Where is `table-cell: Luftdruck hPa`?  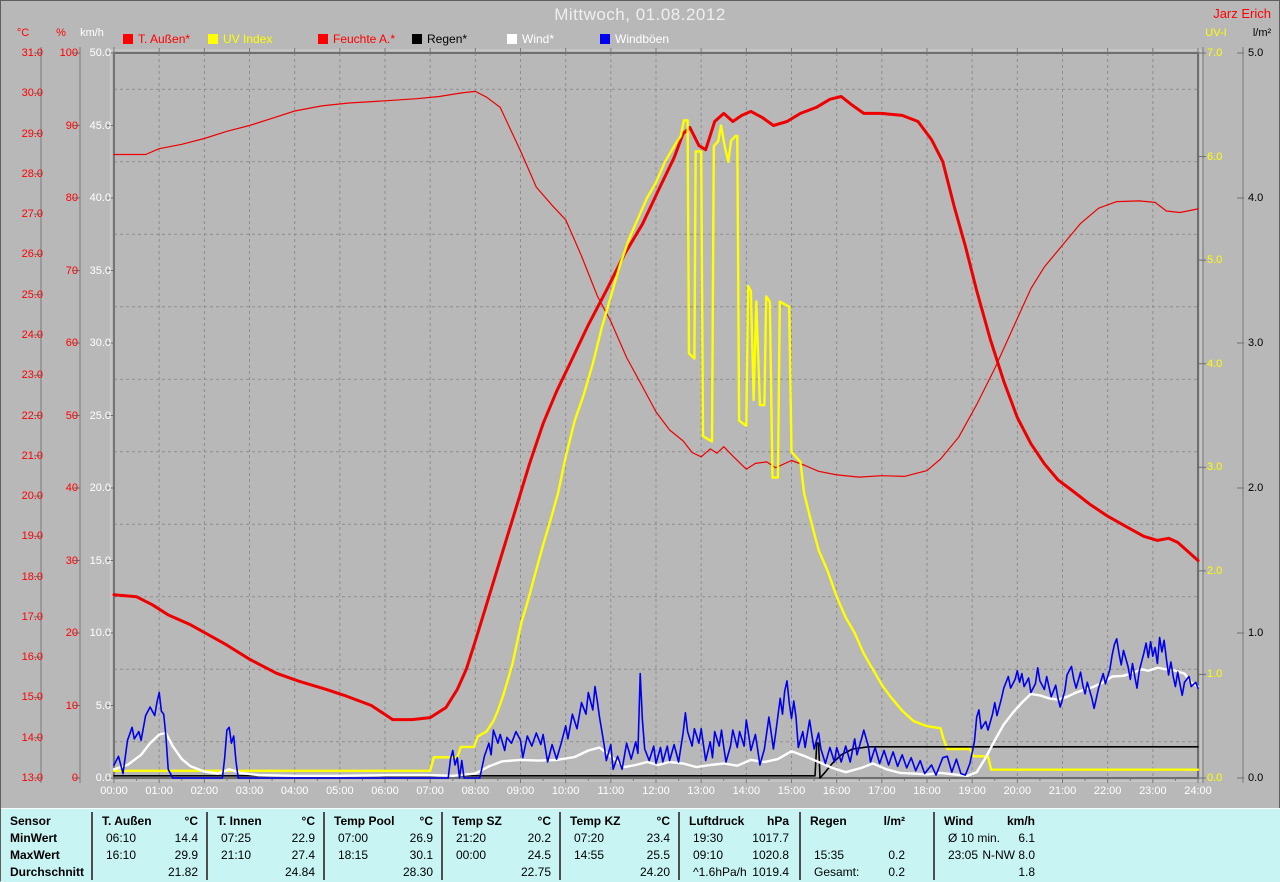 table-cell: Luftdruck hPa is located at coordinates (738, 820).